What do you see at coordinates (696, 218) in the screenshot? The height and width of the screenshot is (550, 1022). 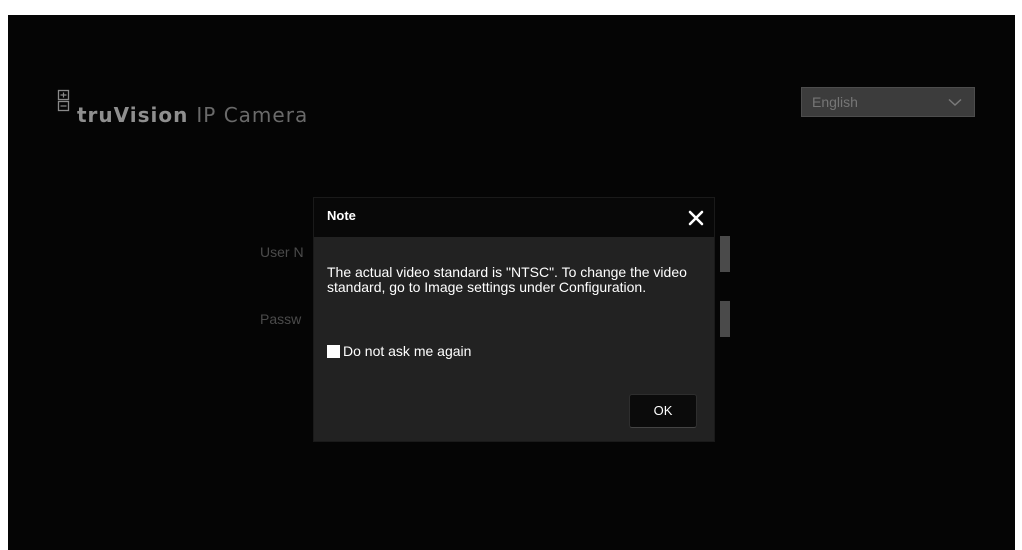 I see `close-icon` at bounding box center [696, 218].